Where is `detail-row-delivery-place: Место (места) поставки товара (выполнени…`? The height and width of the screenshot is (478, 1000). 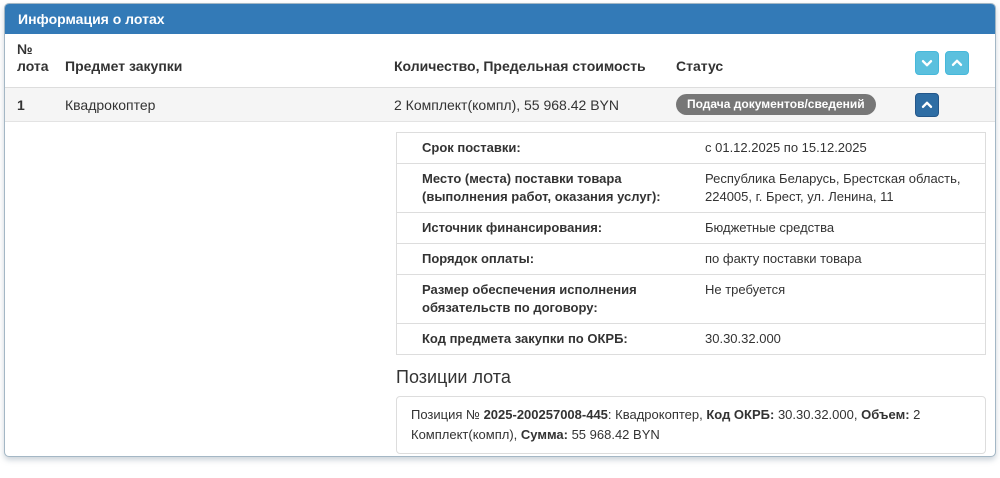
detail-row-delivery-place: Место (места) поставки товара (выполнени… is located at coordinates (691, 187).